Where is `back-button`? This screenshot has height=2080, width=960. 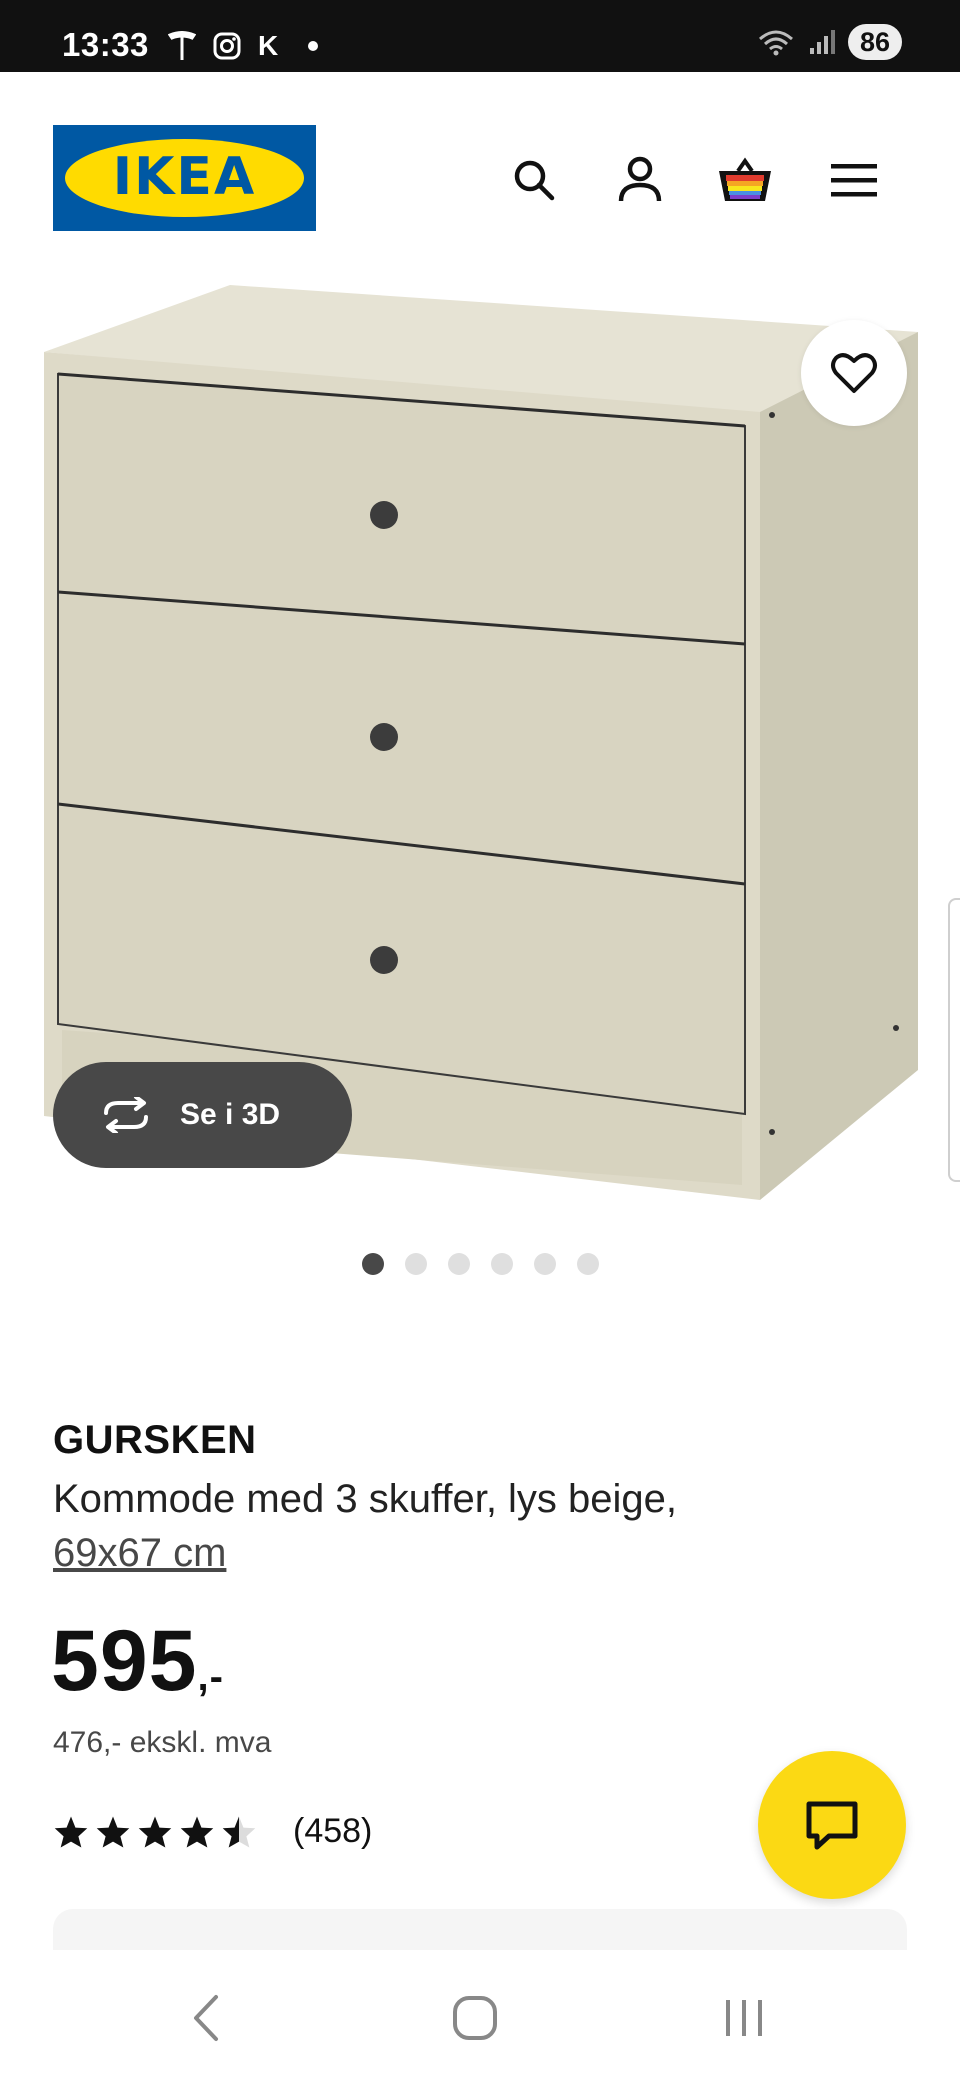 back-button is located at coordinates (206, 2018).